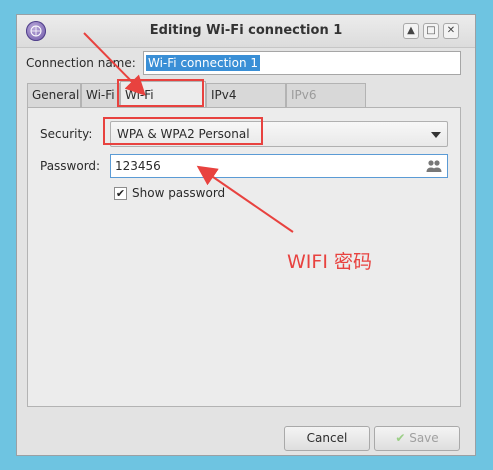  I want to click on password-input: 123456, so click(279, 166).